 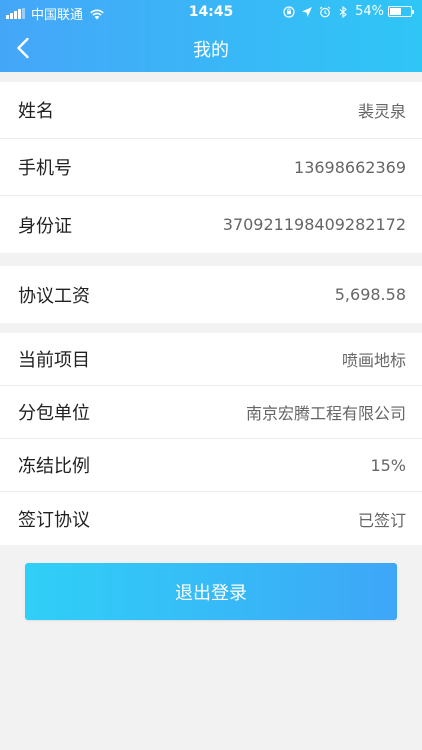 I want to click on row-id-card: 身份证 370921198409282172, so click(x=211, y=224).